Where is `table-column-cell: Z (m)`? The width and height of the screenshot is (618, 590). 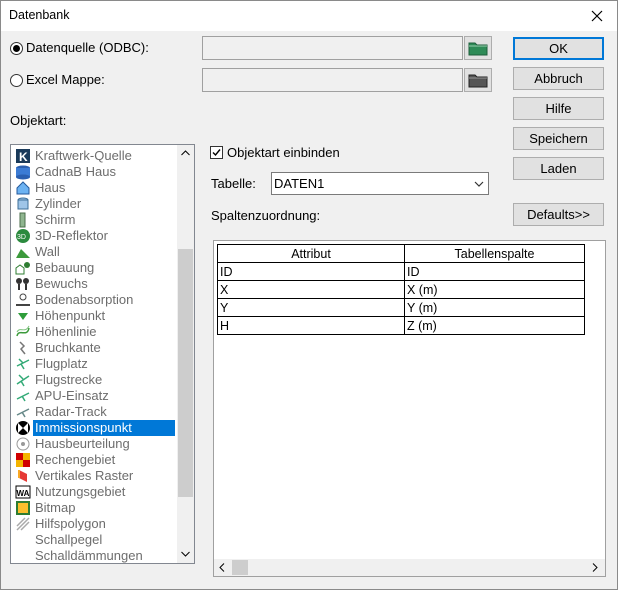 table-column-cell: Z (m) is located at coordinates (494, 325).